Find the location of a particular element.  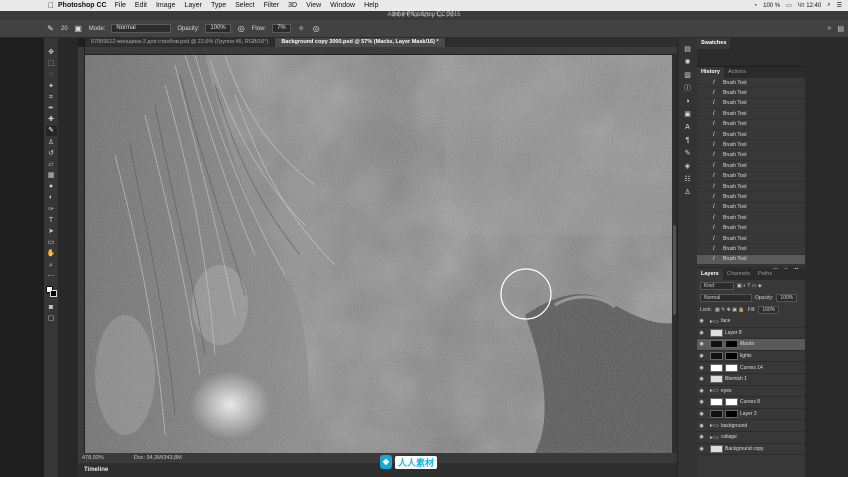

clone-source-icon: ♙ is located at coordinates (688, 193).